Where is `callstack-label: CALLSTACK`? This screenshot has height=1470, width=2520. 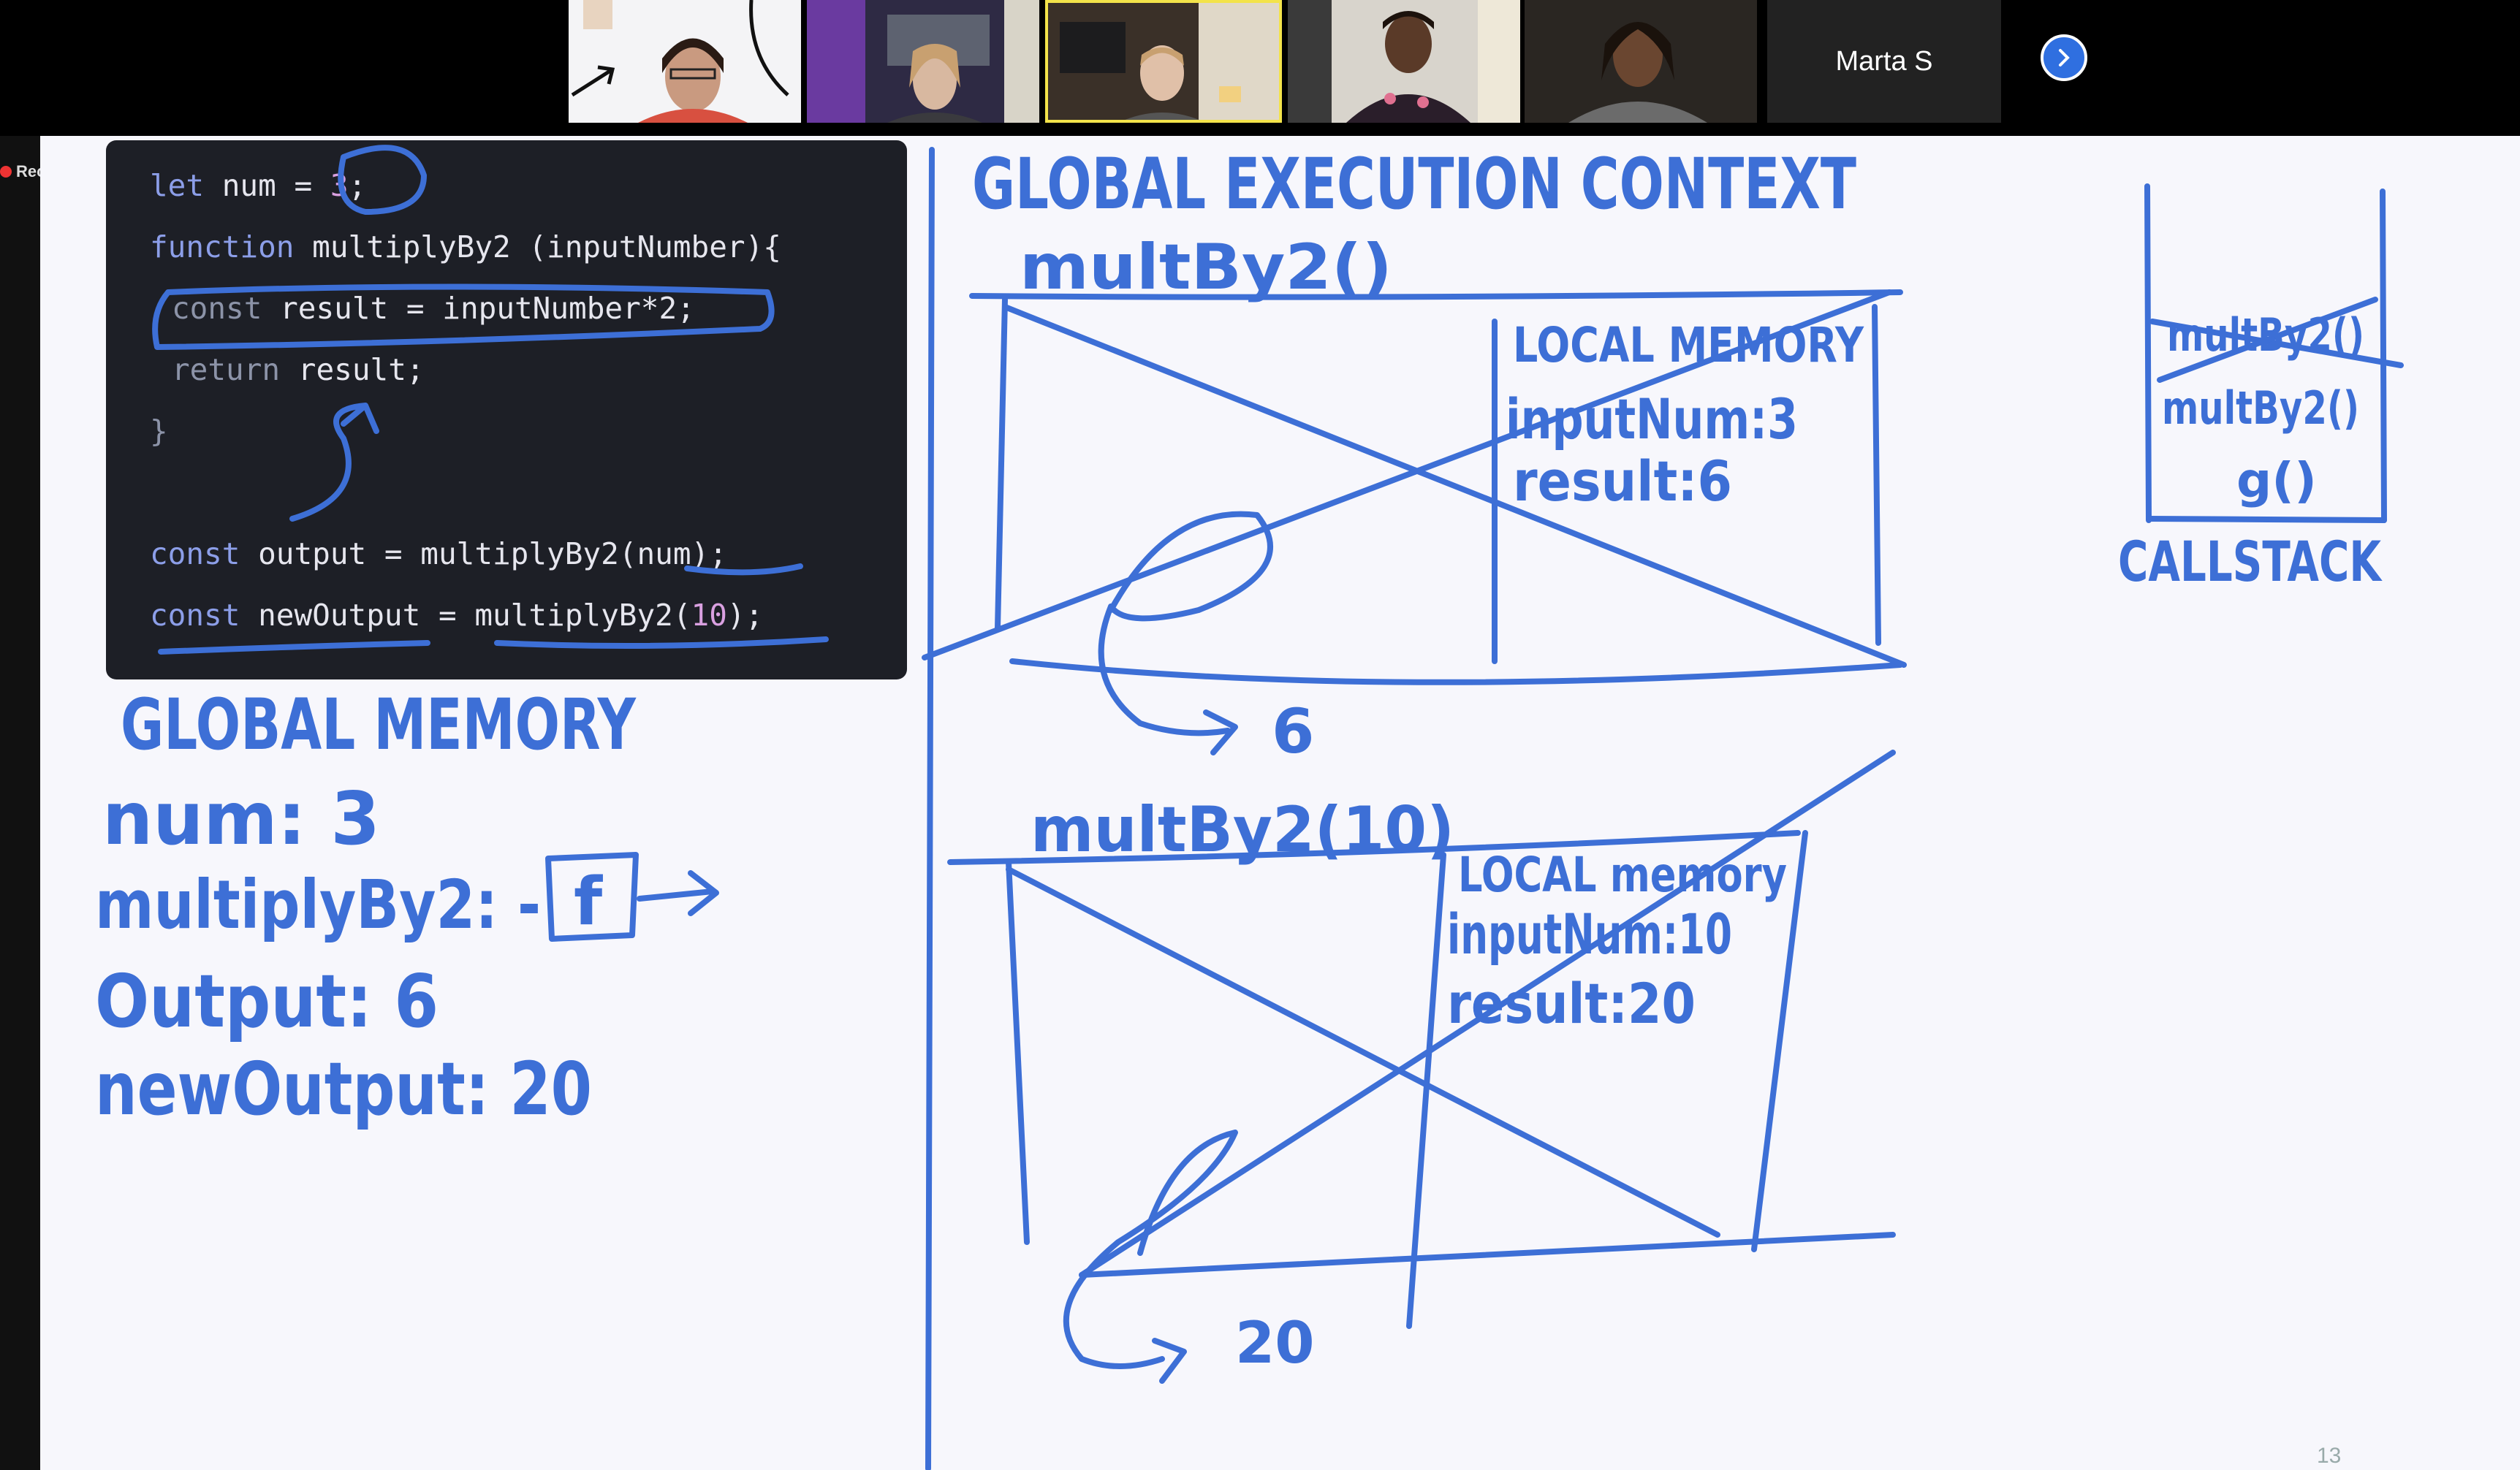
callstack-label: CALLSTACK is located at coordinates (2250, 561).